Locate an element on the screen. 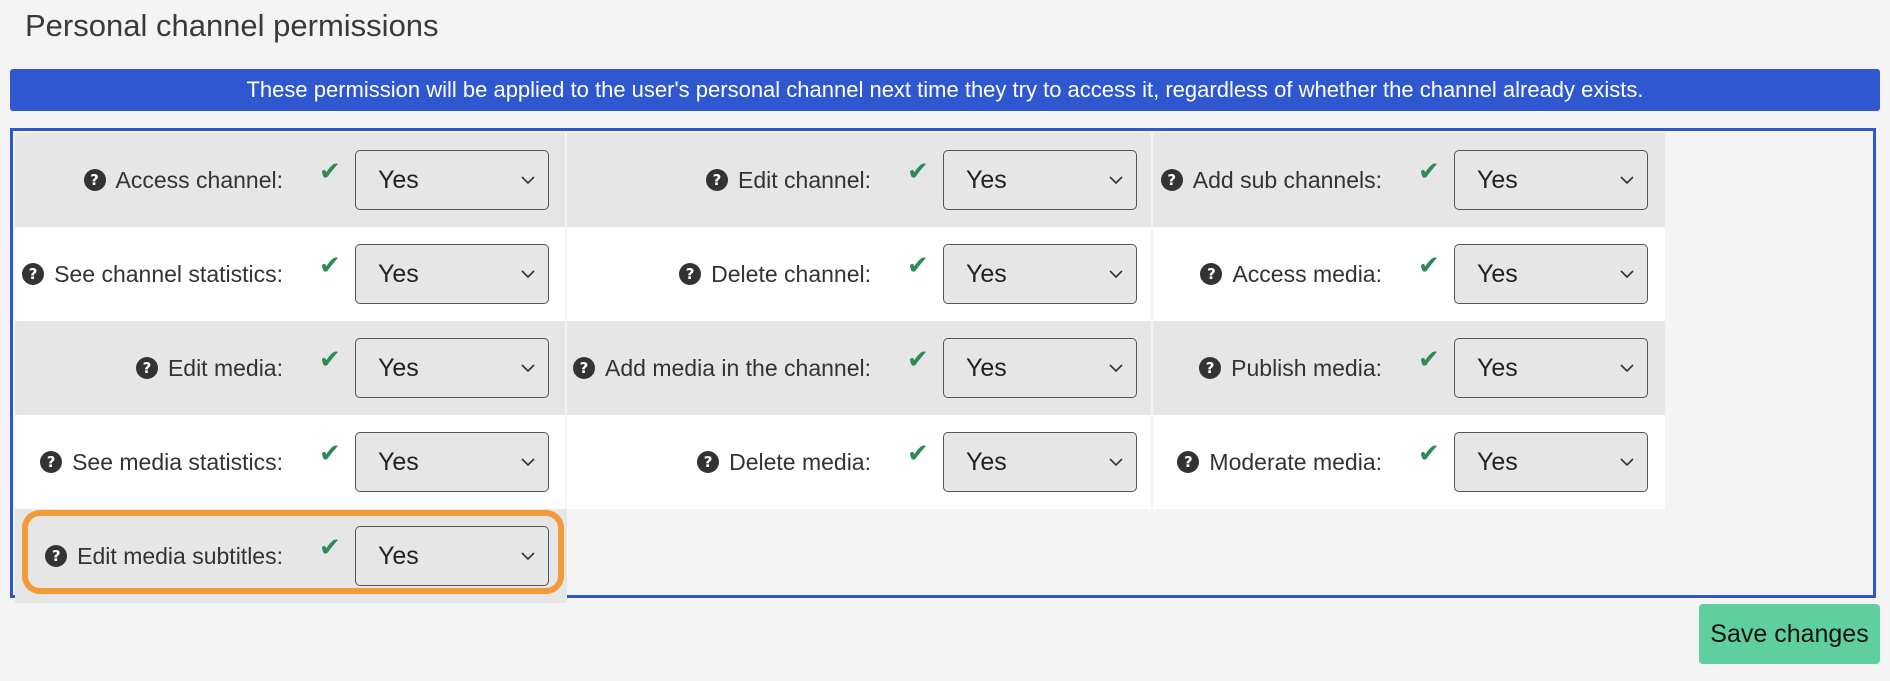 The width and height of the screenshot is (1890, 681). permission-label: Moderate media: is located at coordinates (1295, 461).